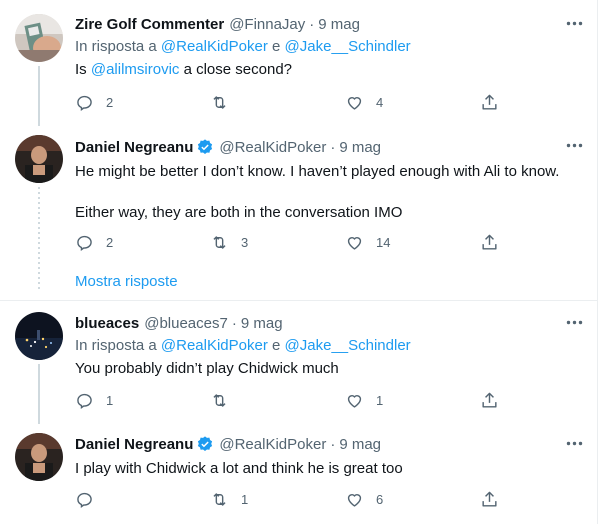 The width and height of the screenshot is (609, 524). Describe the element at coordinates (412, 102) in the screenshot. I see `like-button: 4` at that location.